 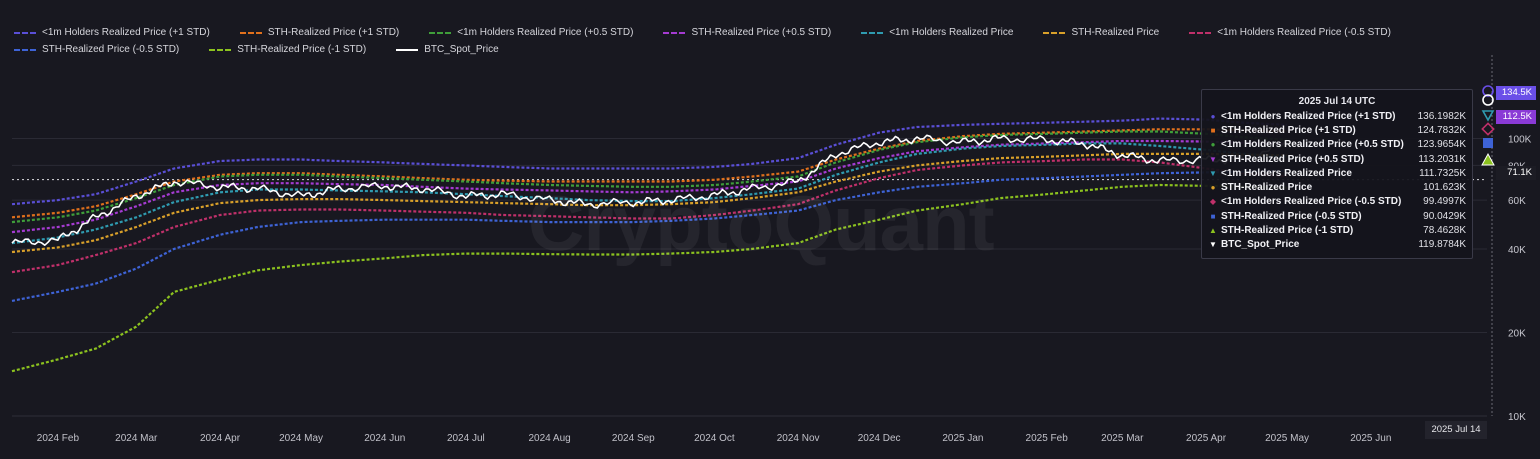 I want to click on tooltip-series-name: STH-Realized Price, so click(x=1267, y=188).